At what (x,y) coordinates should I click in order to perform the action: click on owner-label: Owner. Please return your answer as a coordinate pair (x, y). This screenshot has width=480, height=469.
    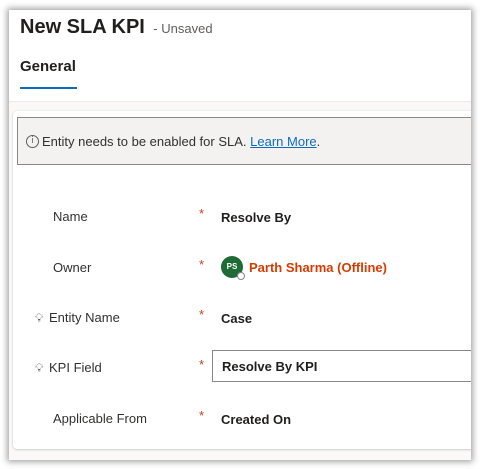
    Looking at the image, I should click on (72, 267).